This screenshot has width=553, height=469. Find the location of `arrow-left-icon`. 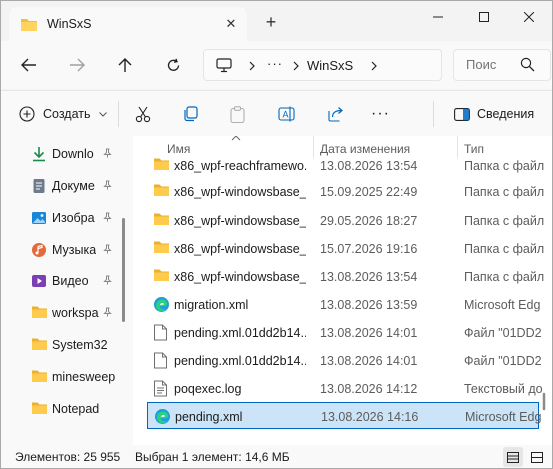

arrow-left-icon is located at coordinates (28, 65).